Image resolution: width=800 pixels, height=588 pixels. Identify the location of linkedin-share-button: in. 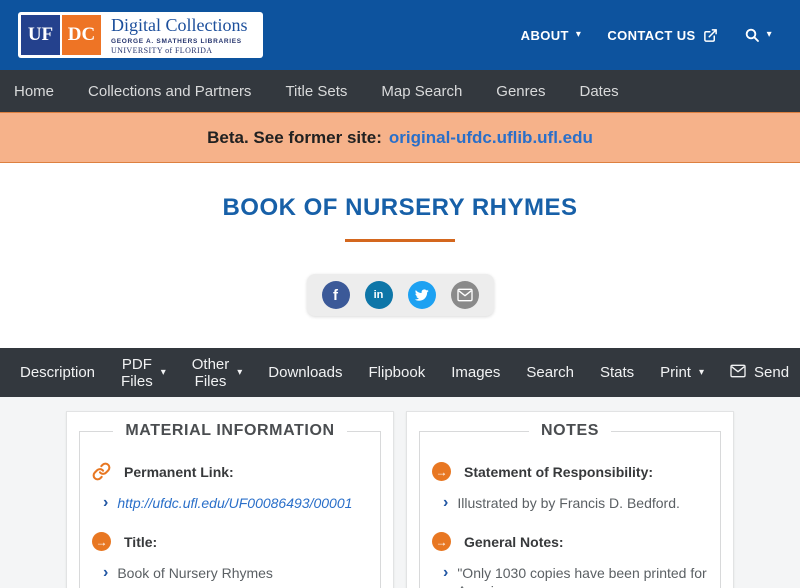
(378, 295).